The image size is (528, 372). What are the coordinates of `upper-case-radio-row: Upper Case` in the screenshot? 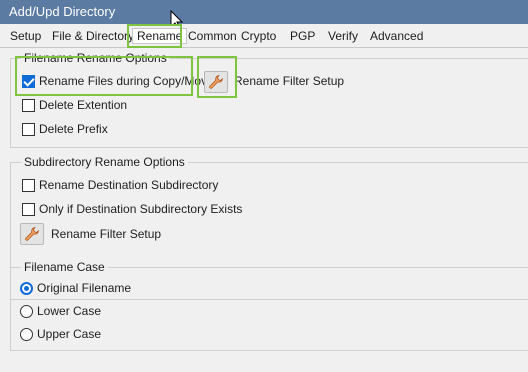 It's located at (60, 334).